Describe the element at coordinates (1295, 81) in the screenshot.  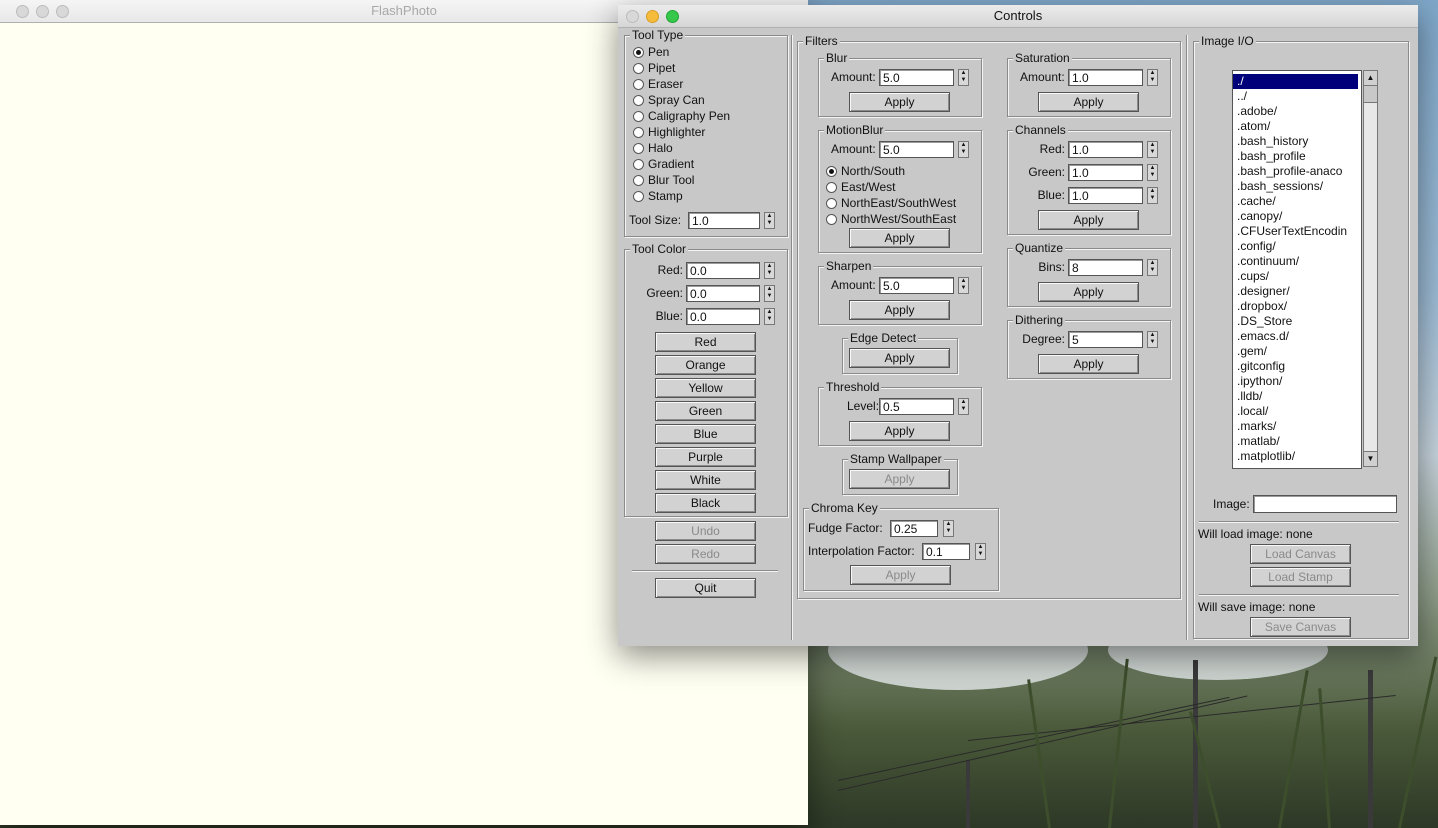
I see `file-list-item: ./` at that location.